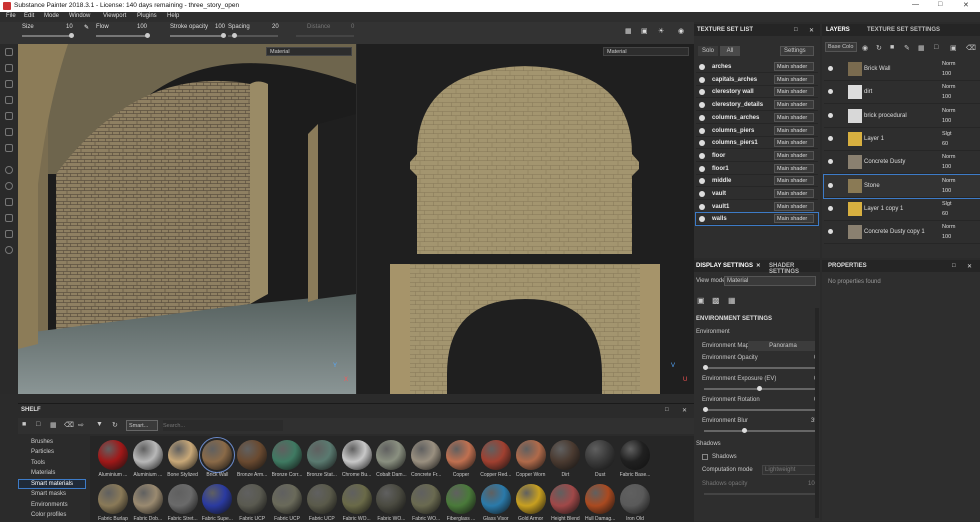  I want to click on close-icon: ✕, so click(966, 5).